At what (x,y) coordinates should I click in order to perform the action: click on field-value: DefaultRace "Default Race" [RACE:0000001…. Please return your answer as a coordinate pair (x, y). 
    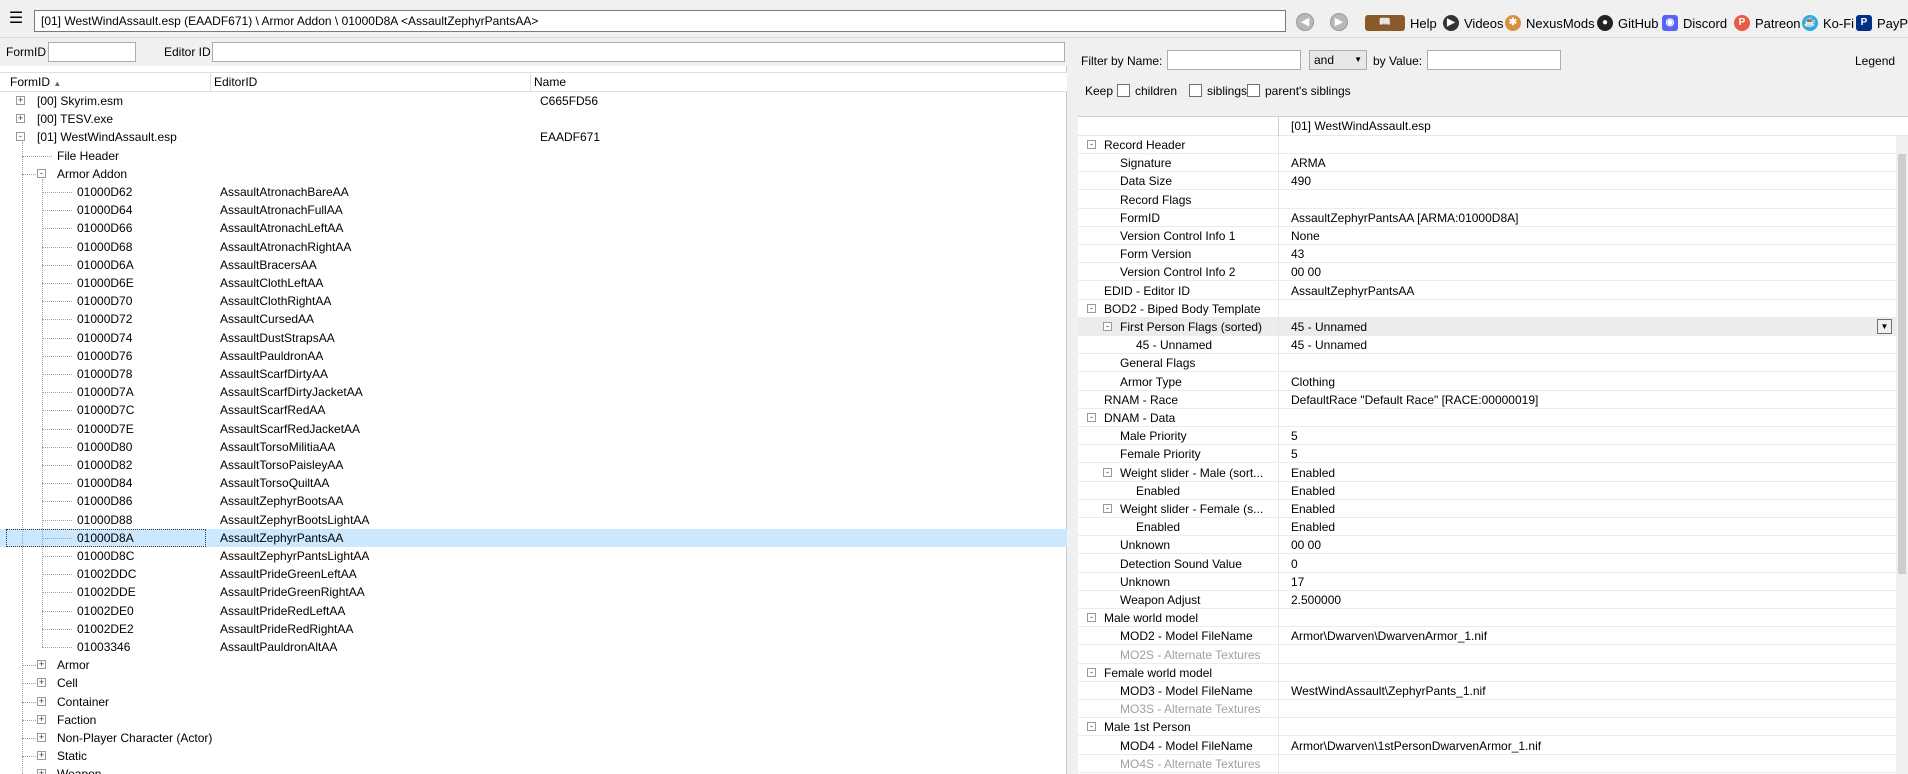
    Looking at the image, I should click on (1414, 400).